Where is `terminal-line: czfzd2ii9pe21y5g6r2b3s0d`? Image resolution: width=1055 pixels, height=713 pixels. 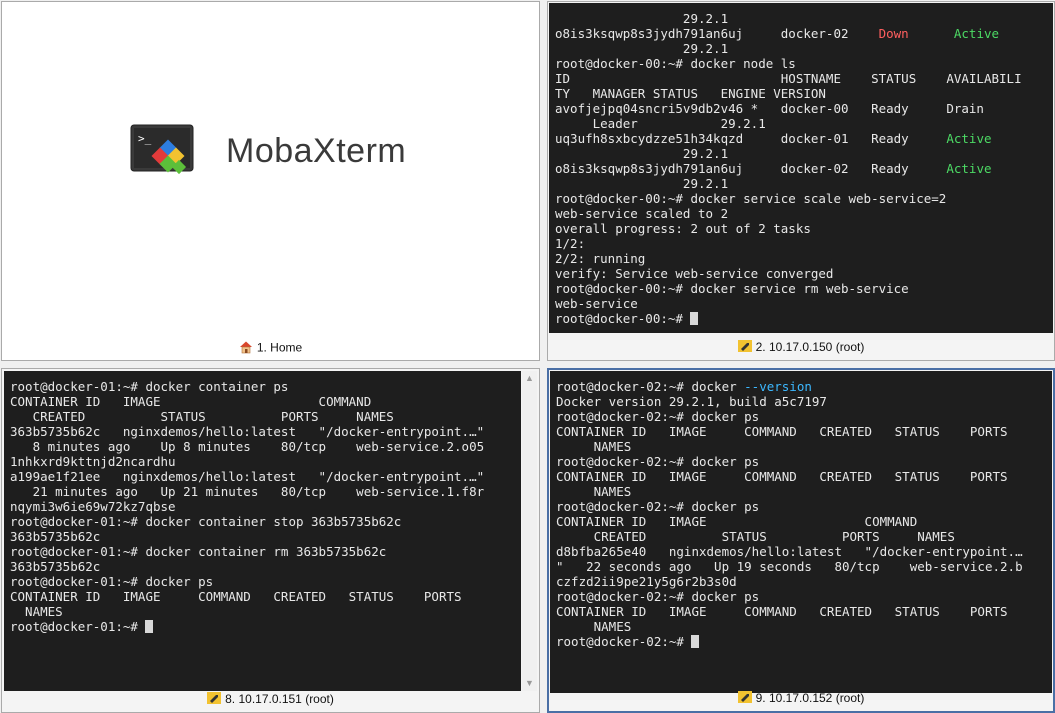 terminal-line: czfzd2ii9pe21y5g6r2b3s0d is located at coordinates (804, 581).